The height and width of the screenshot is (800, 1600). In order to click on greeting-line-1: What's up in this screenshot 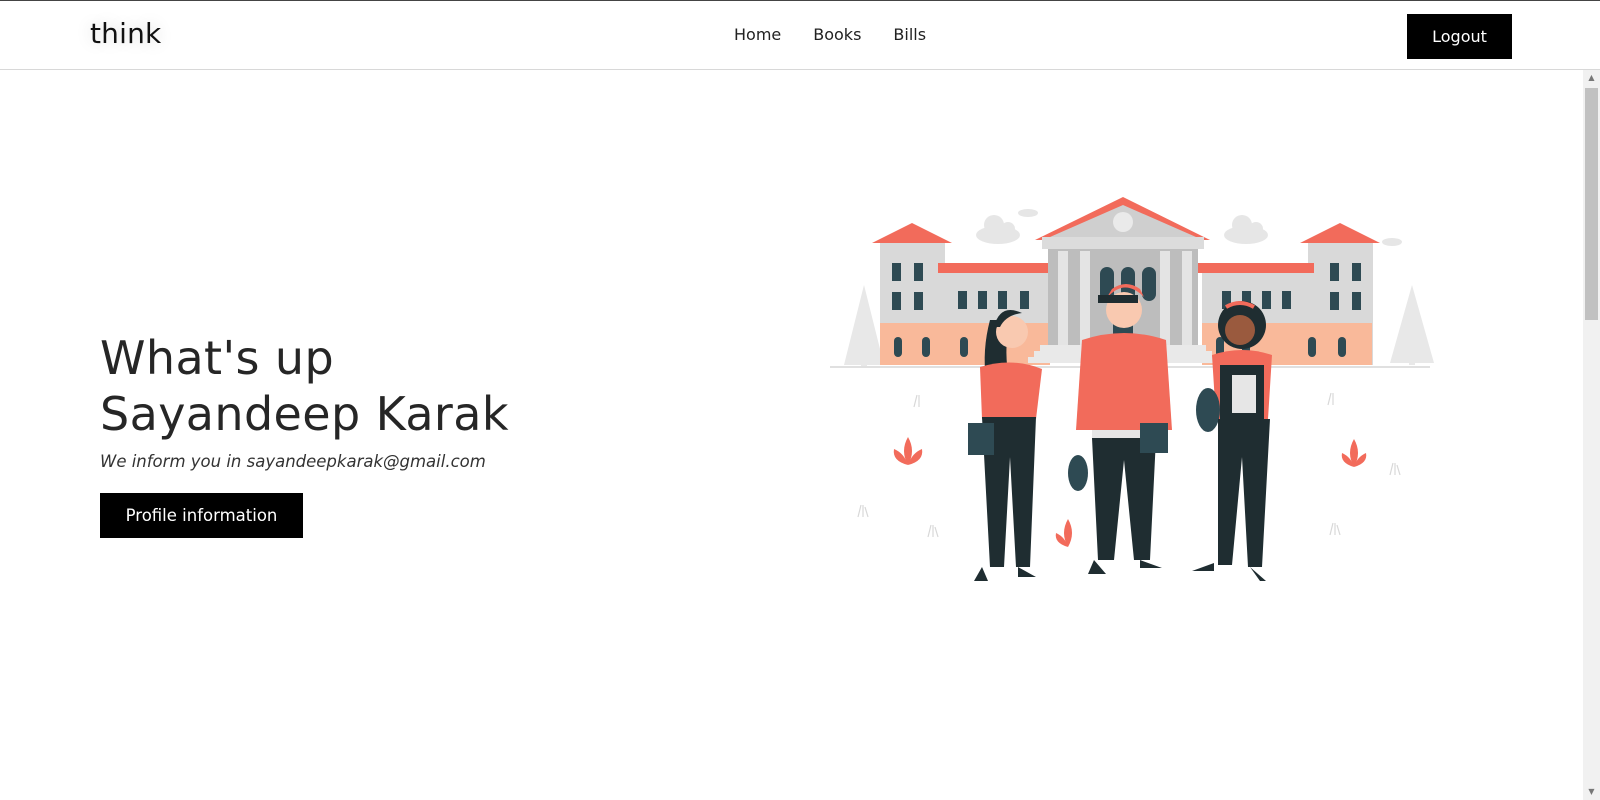, I will do `click(217, 358)`.